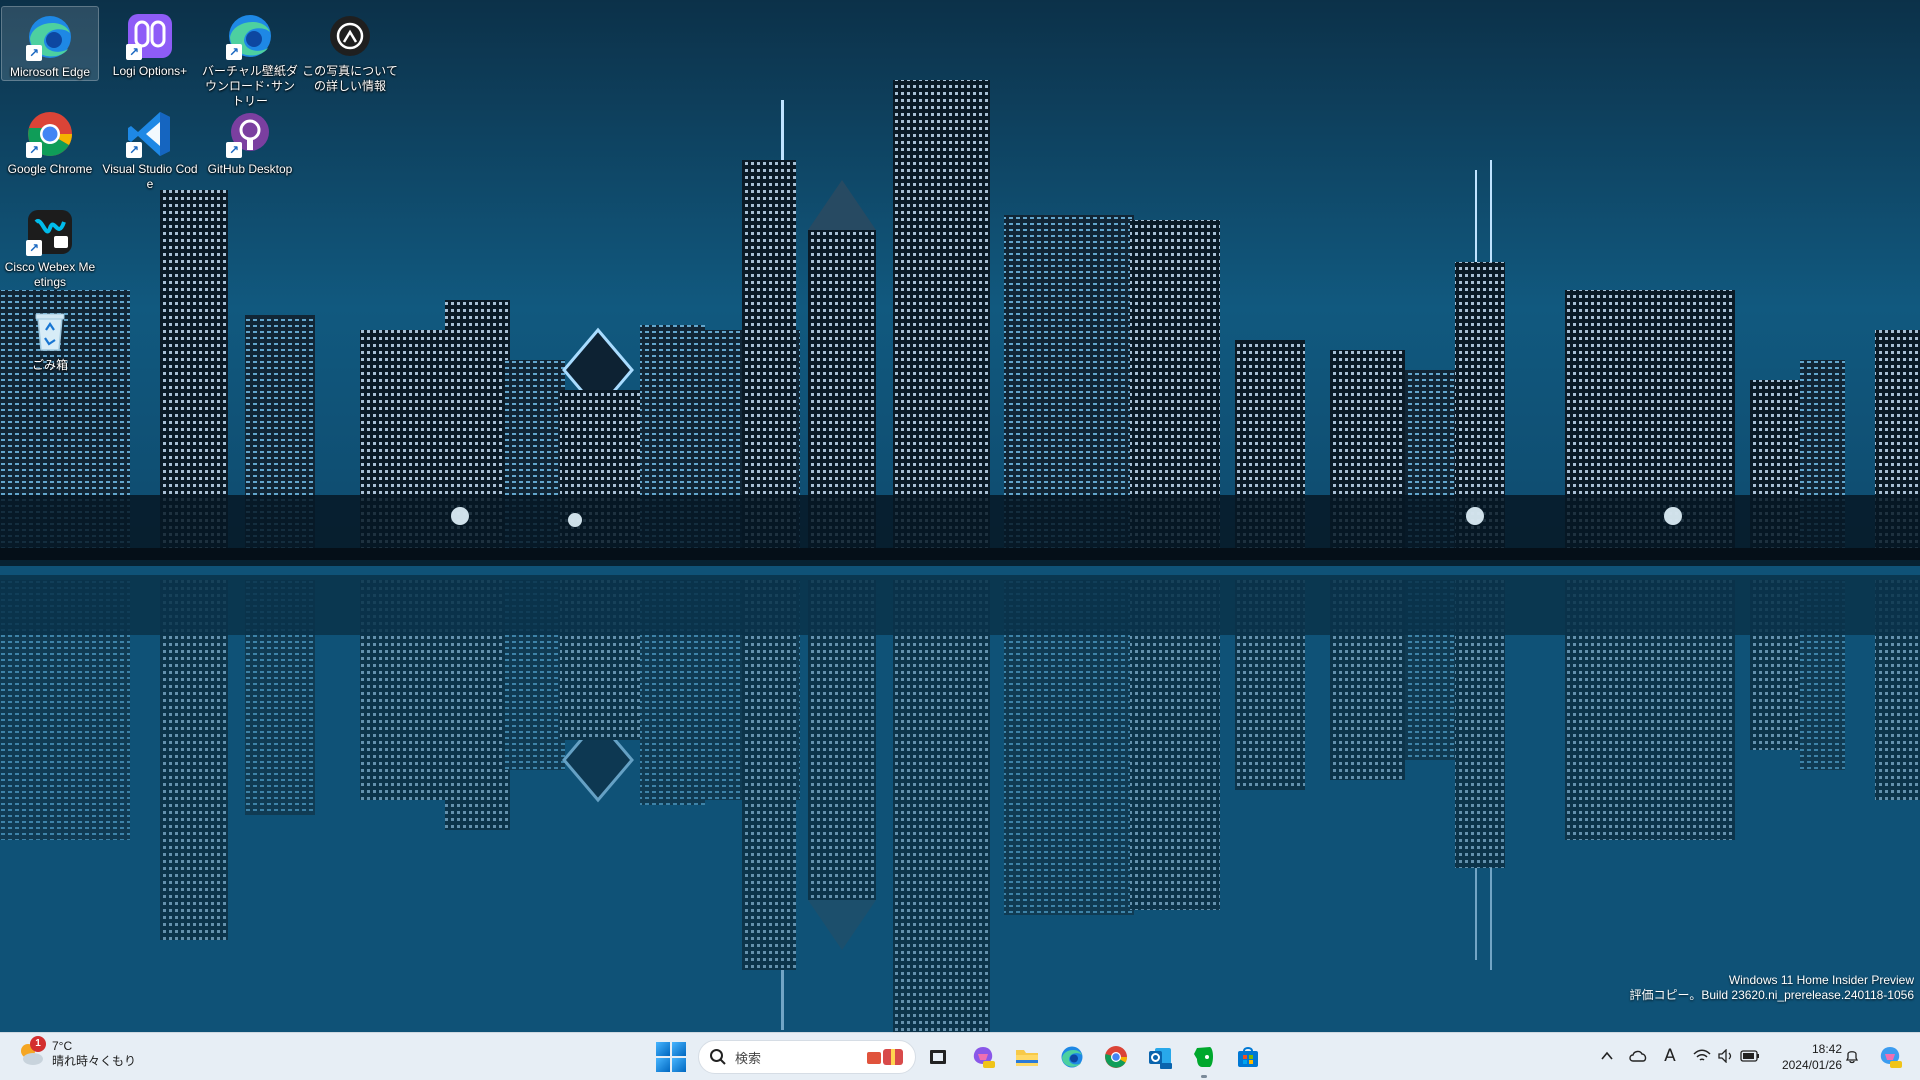 The width and height of the screenshot is (1920, 1080). I want to click on onedrive-cloud-icon, so click(1638, 1056).